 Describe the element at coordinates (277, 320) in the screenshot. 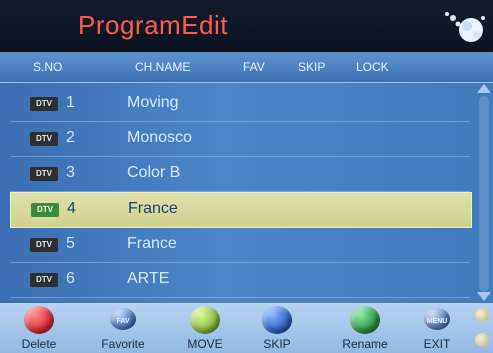

I see `blue-button-icon` at that location.